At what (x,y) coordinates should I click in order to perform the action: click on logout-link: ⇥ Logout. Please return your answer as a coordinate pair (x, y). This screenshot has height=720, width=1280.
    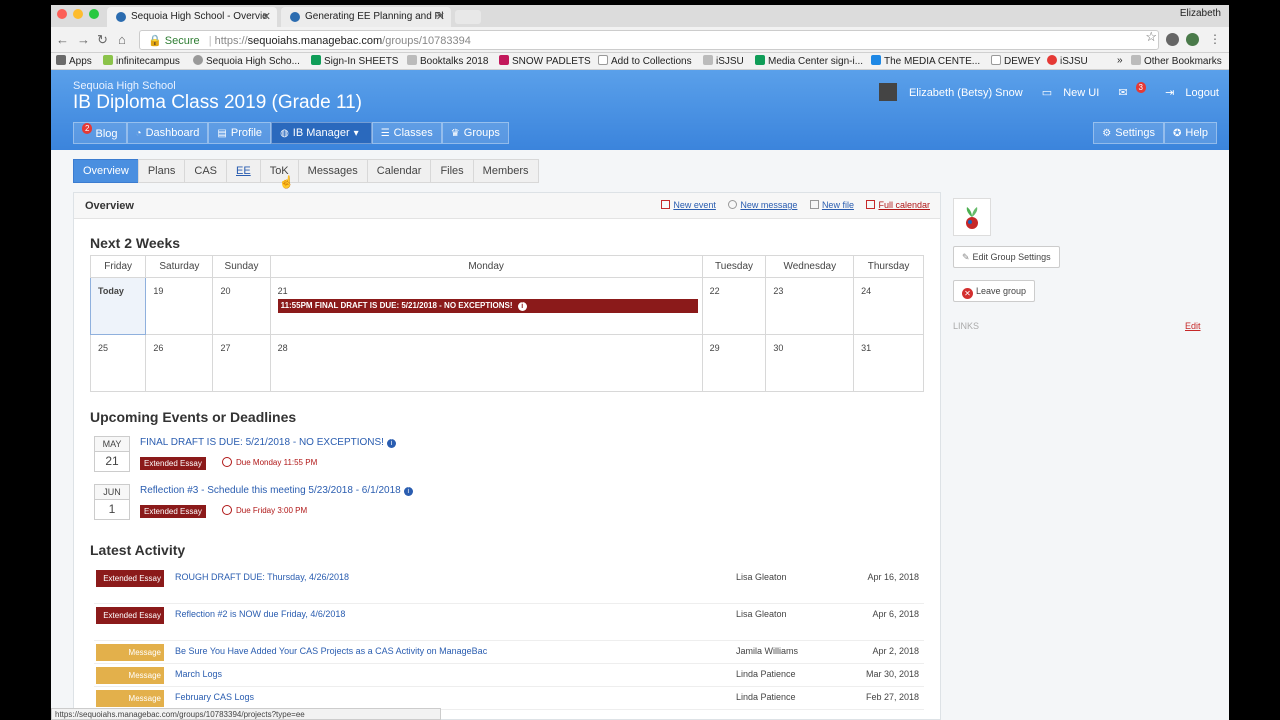
    Looking at the image, I should click on (1188, 93).